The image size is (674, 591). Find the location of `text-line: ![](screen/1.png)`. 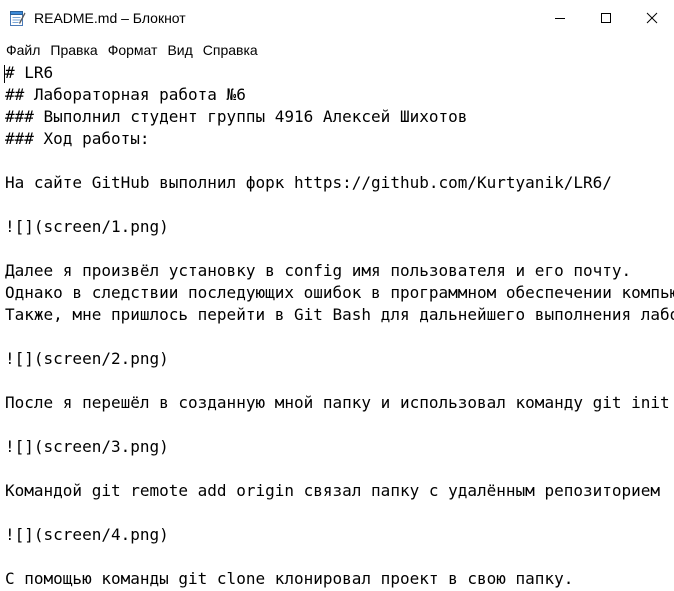

text-line: ![](screen/1.png) is located at coordinates (87, 226).